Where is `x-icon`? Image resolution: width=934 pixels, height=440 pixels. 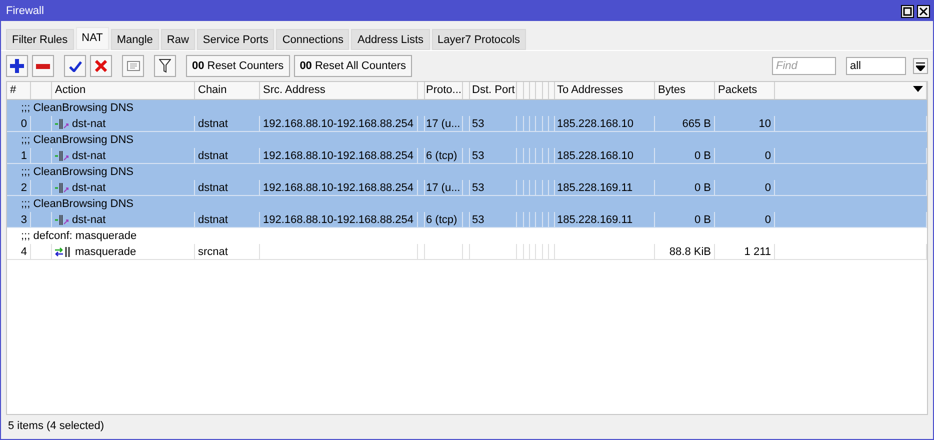 x-icon is located at coordinates (101, 66).